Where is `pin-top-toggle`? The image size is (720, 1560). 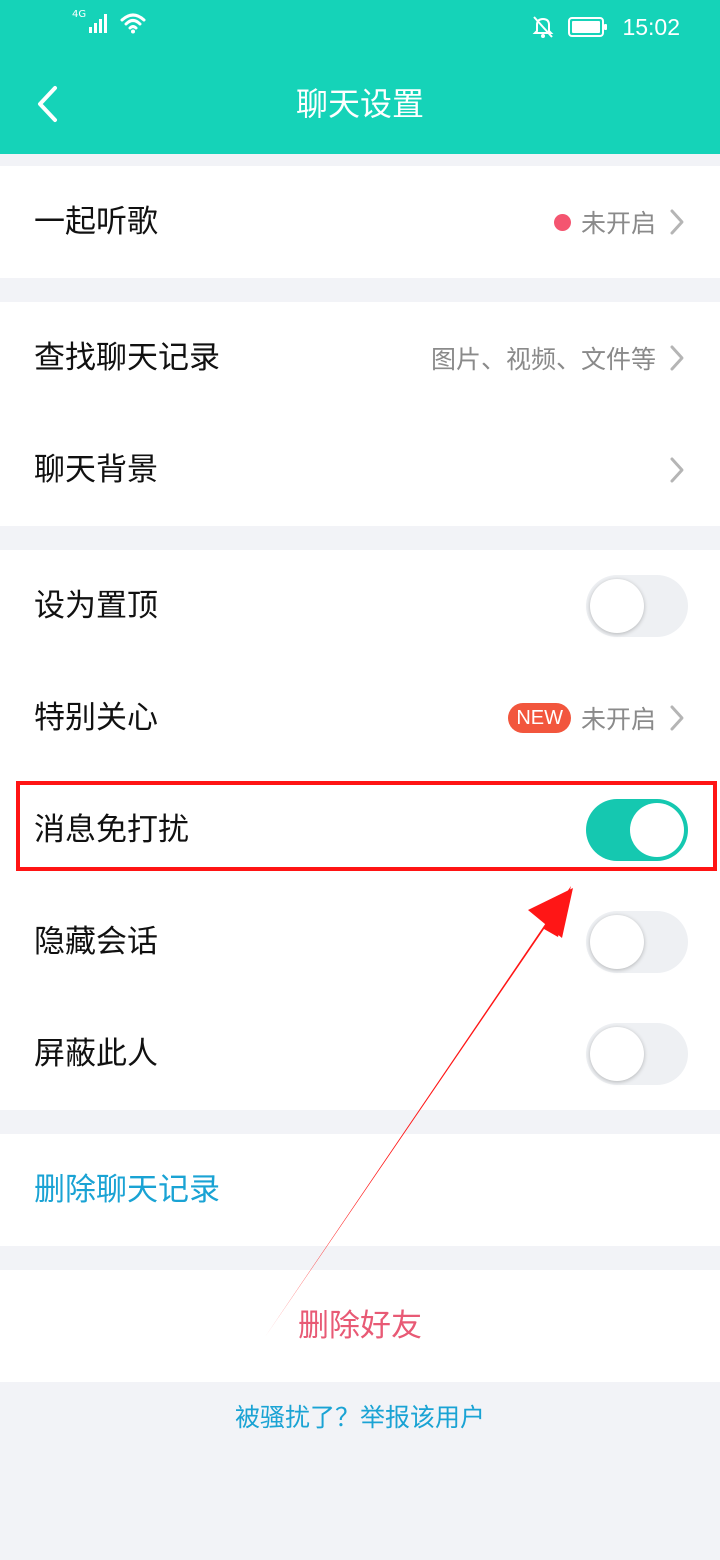 pin-top-toggle is located at coordinates (637, 606).